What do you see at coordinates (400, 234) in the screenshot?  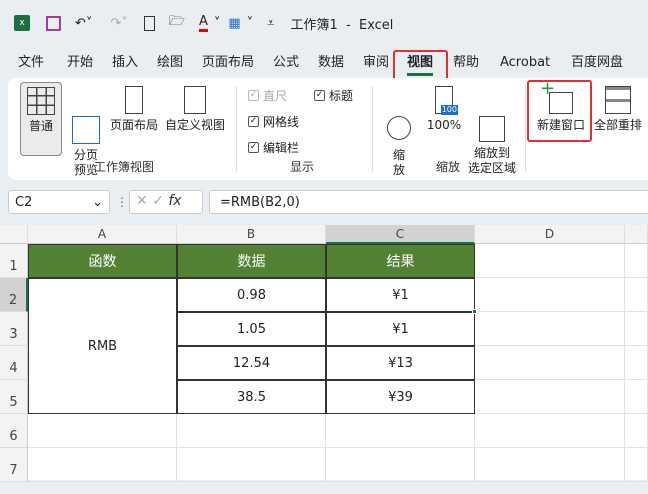 I see `column-header-c: C` at bounding box center [400, 234].